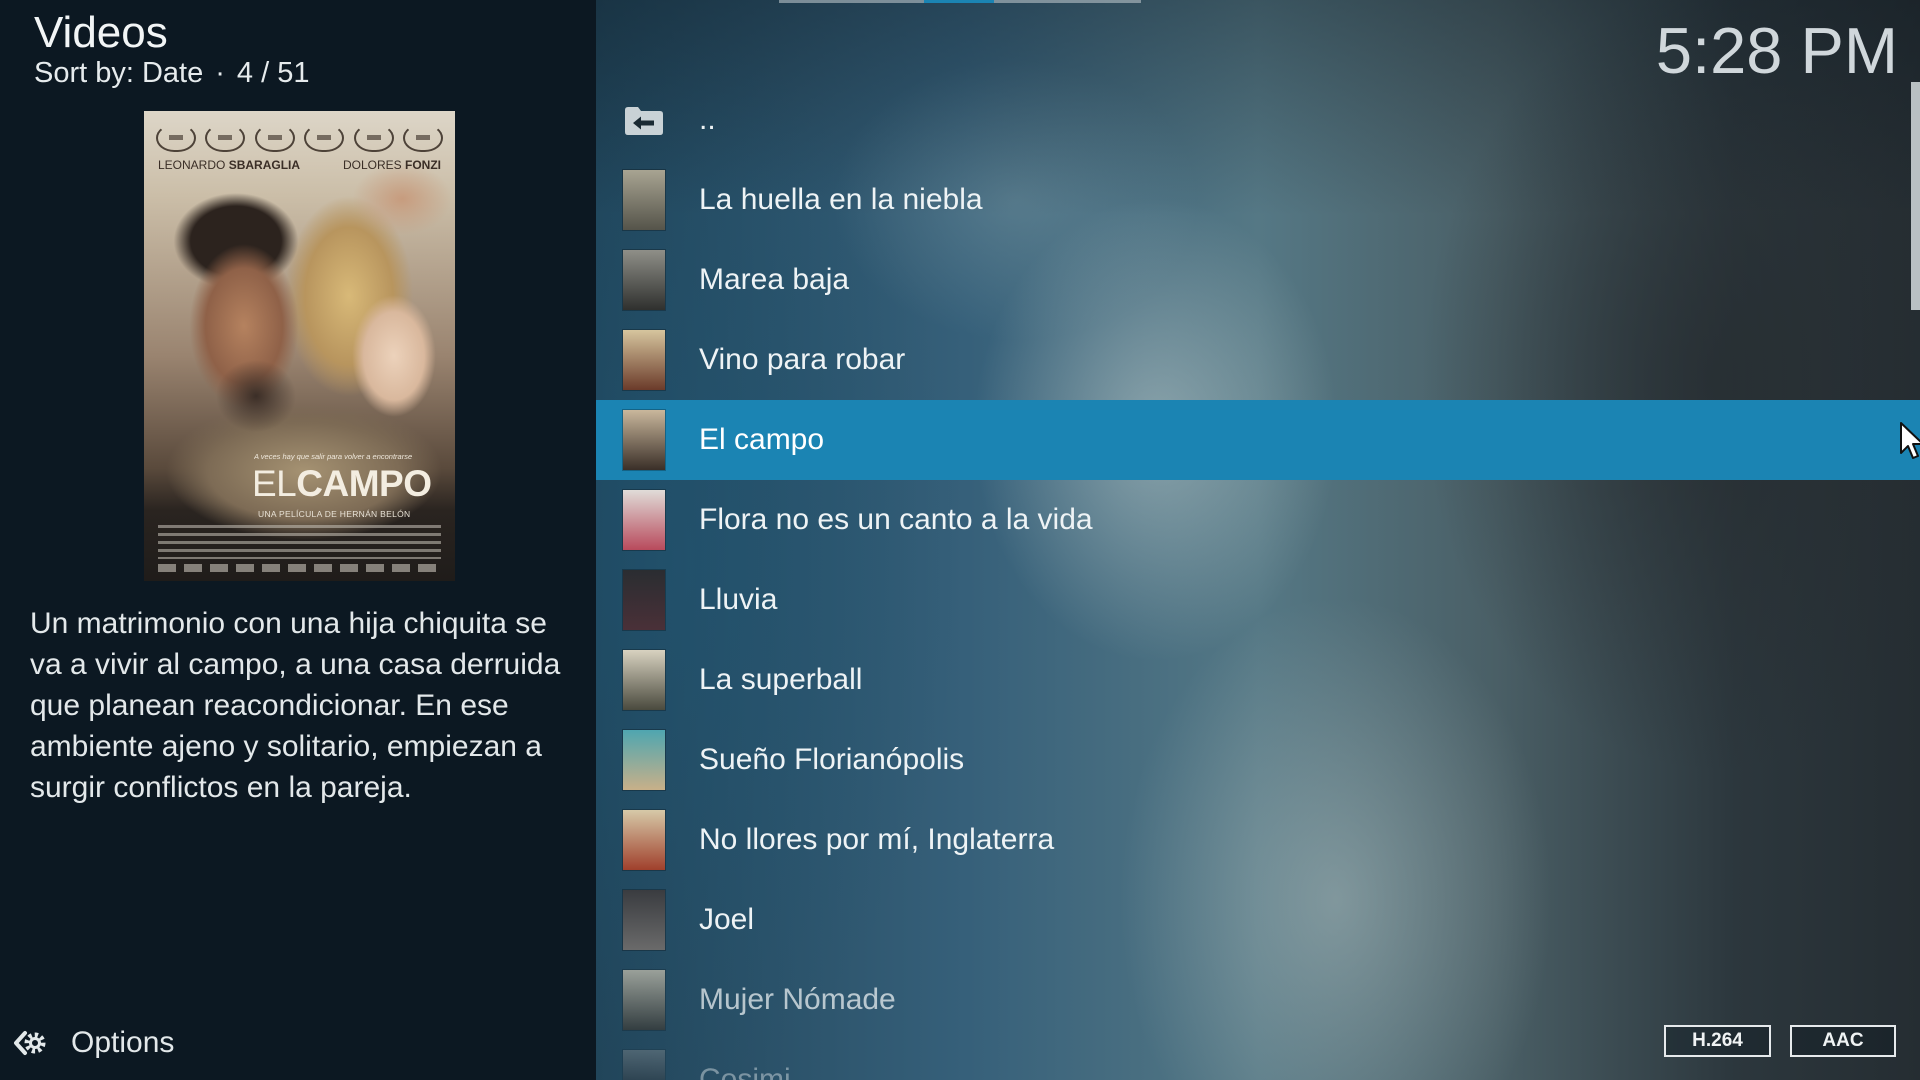 Image resolution: width=1920 pixels, height=1080 pixels. Describe the element at coordinates (738, 599) in the screenshot. I see `list-item-title: Lluvia` at that location.